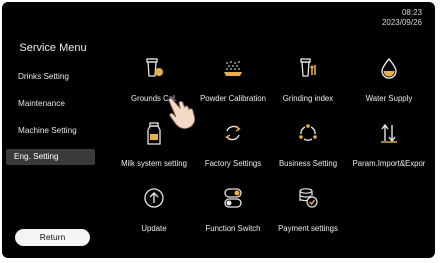 This screenshot has height=263, width=440. I want to click on milk-bottle-icon, so click(154, 133).